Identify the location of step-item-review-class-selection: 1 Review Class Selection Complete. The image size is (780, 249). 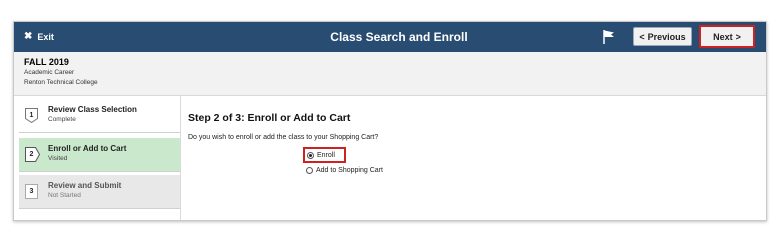
(99, 116).